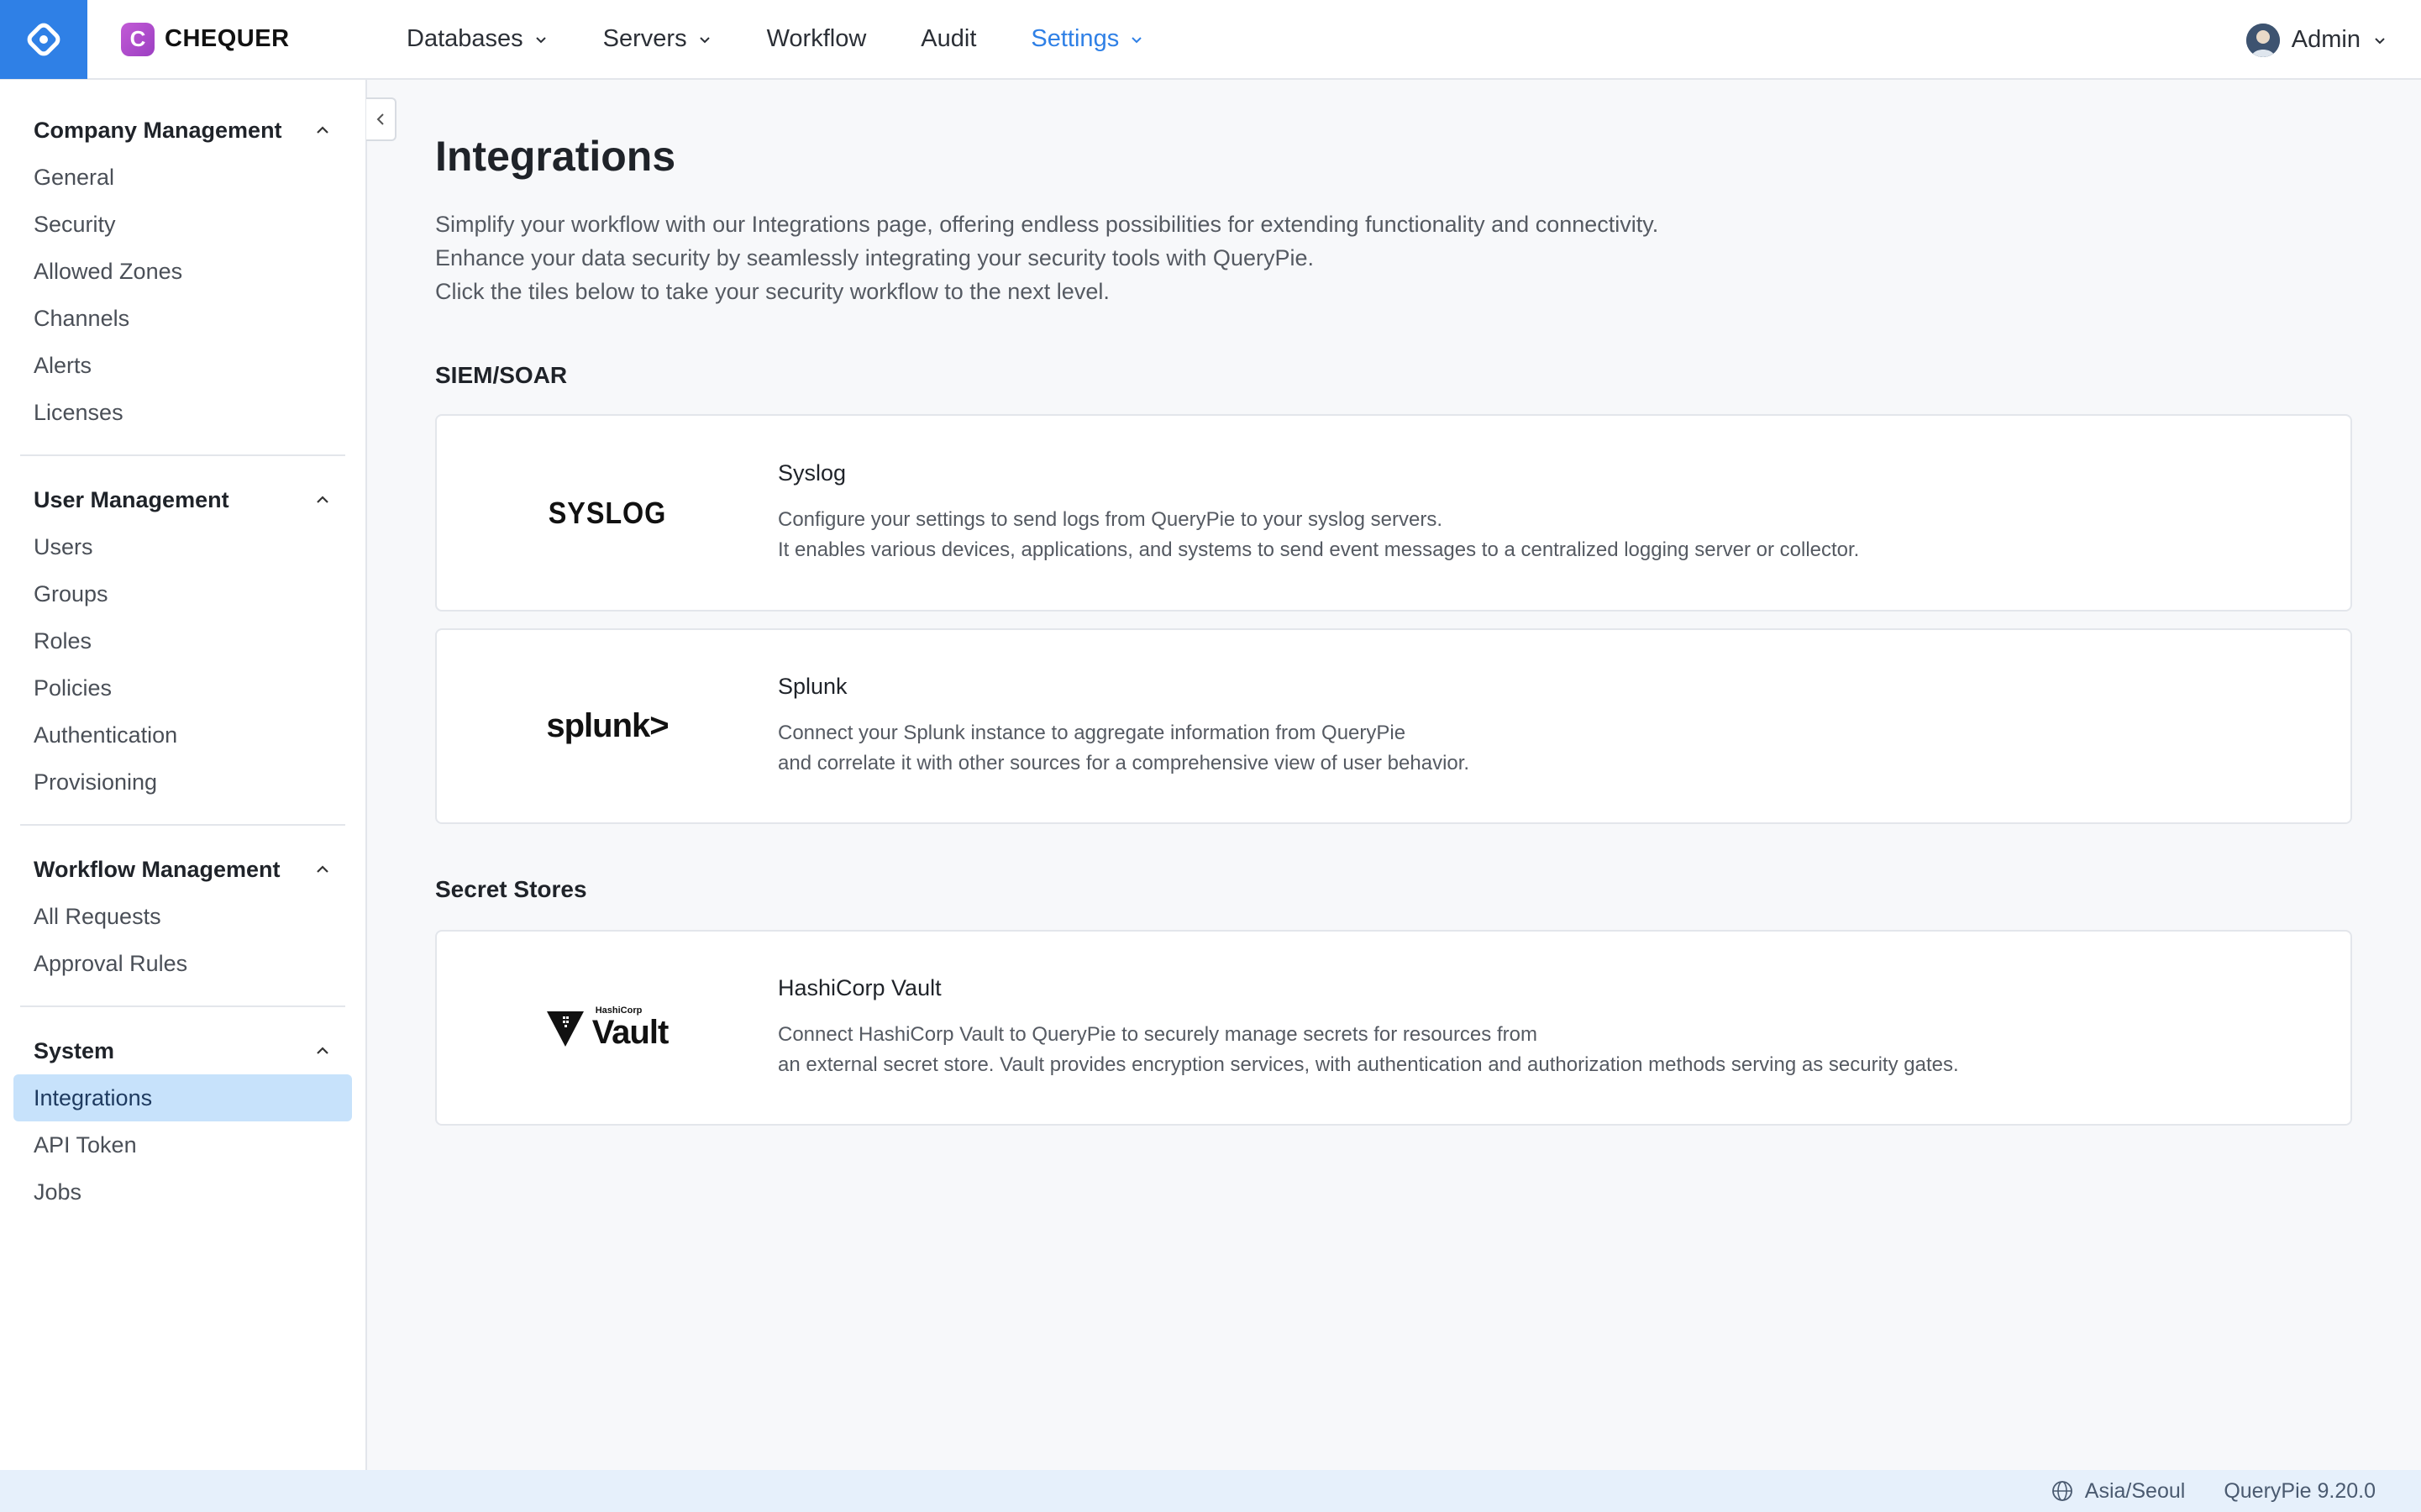 The image size is (2421, 1512). I want to click on syslog-logo-text: SYSLOG, so click(607, 512).